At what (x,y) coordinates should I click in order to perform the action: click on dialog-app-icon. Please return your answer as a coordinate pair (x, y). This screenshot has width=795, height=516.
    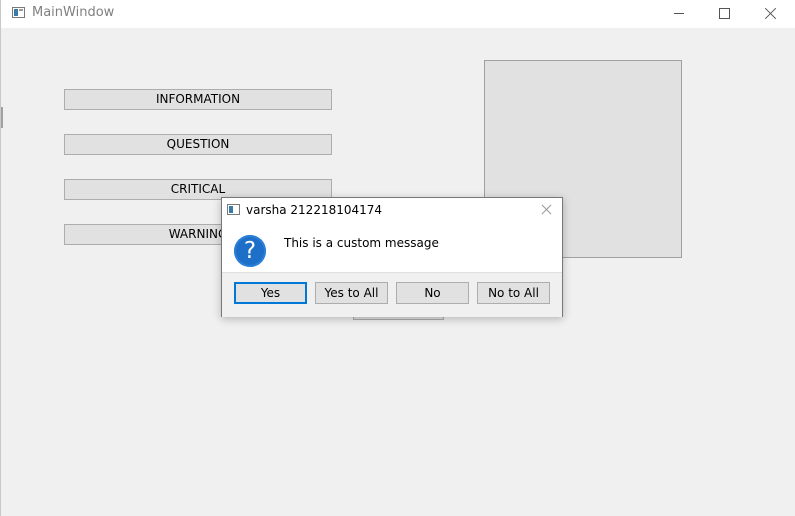
    Looking at the image, I should click on (233, 209).